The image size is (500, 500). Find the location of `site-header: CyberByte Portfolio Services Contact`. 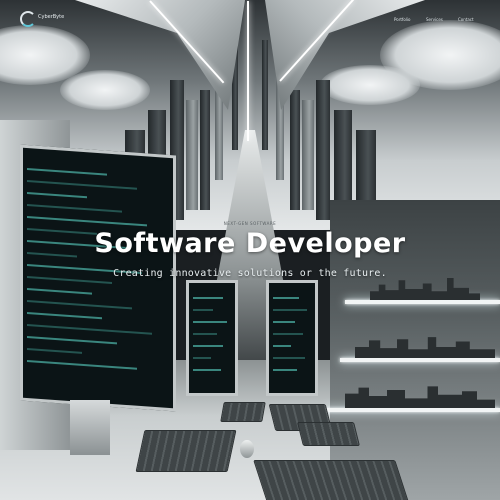

site-header: CyberByte Portfolio Services Contact is located at coordinates (250, 20).